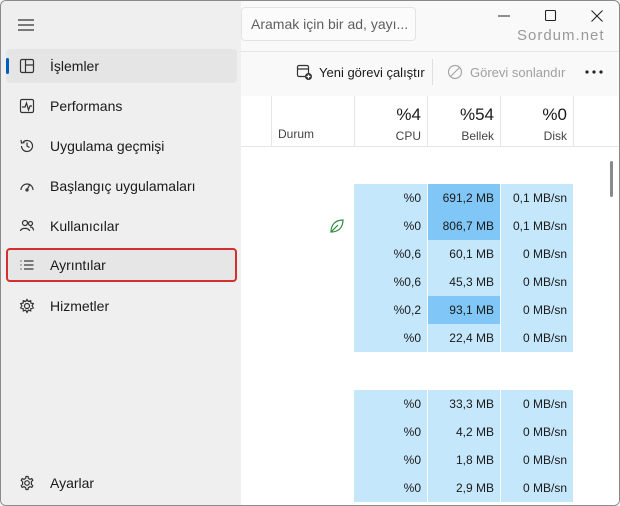 The image size is (620, 506). Describe the element at coordinates (464, 282) in the screenshot. I see `memory-cell: 45,3 MB` at that location.